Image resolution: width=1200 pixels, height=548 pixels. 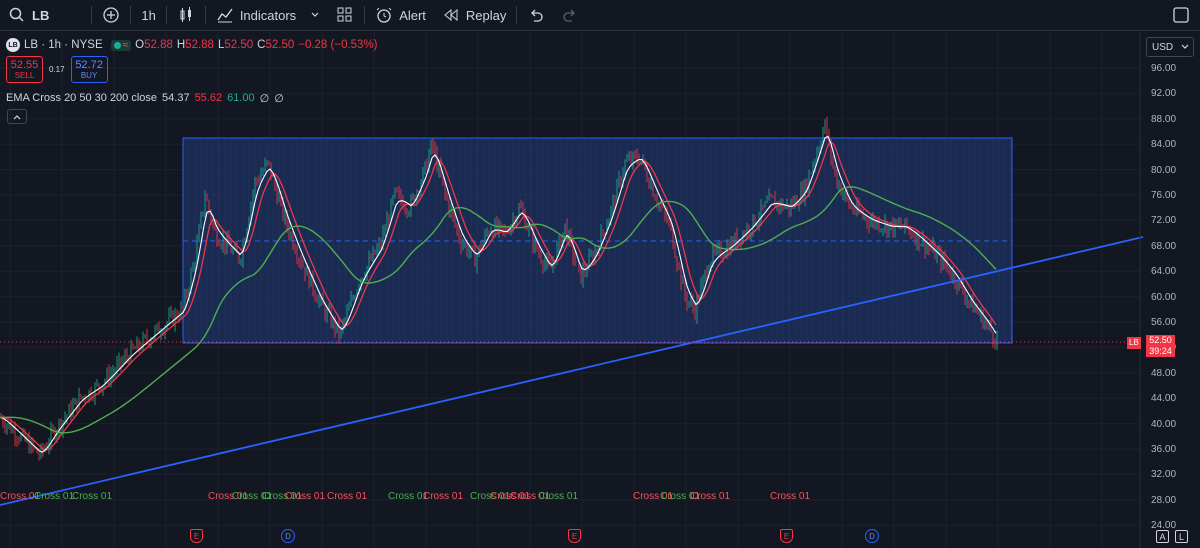 I want to click on layout-grid-icon, so click(x=344, y=14).